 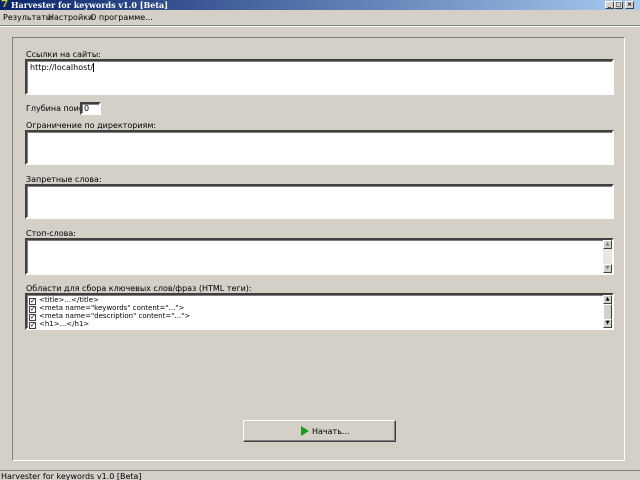 I want to click on depth-value: 0, so click(x=87, y=108).